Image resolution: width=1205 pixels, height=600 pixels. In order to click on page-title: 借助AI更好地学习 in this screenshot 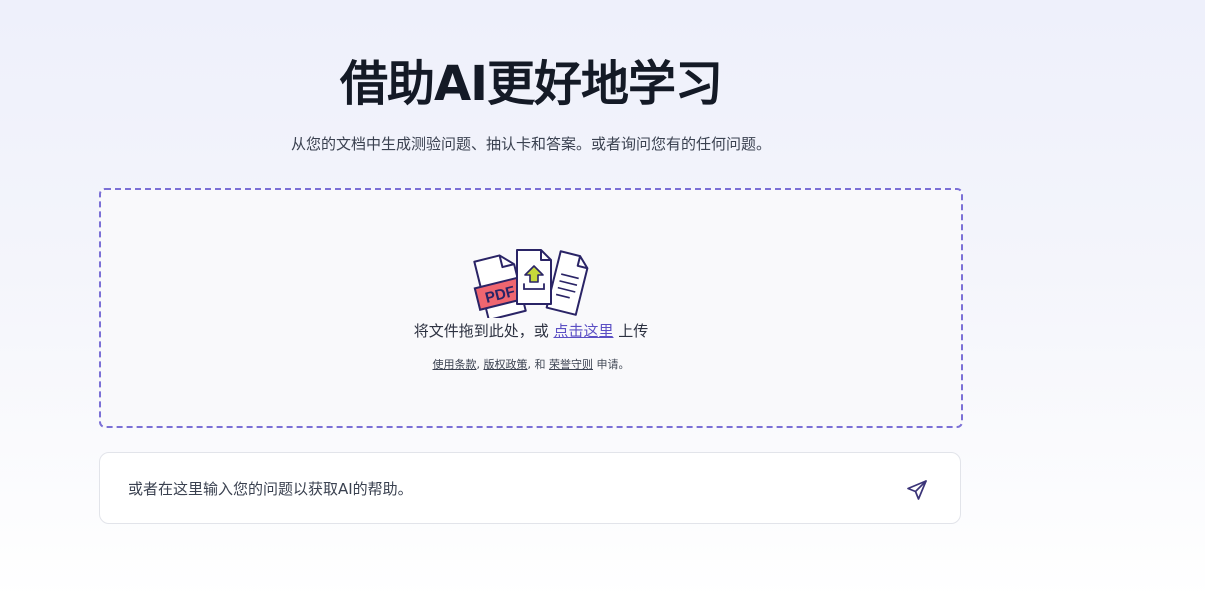, I will do `click(531, 84)`.